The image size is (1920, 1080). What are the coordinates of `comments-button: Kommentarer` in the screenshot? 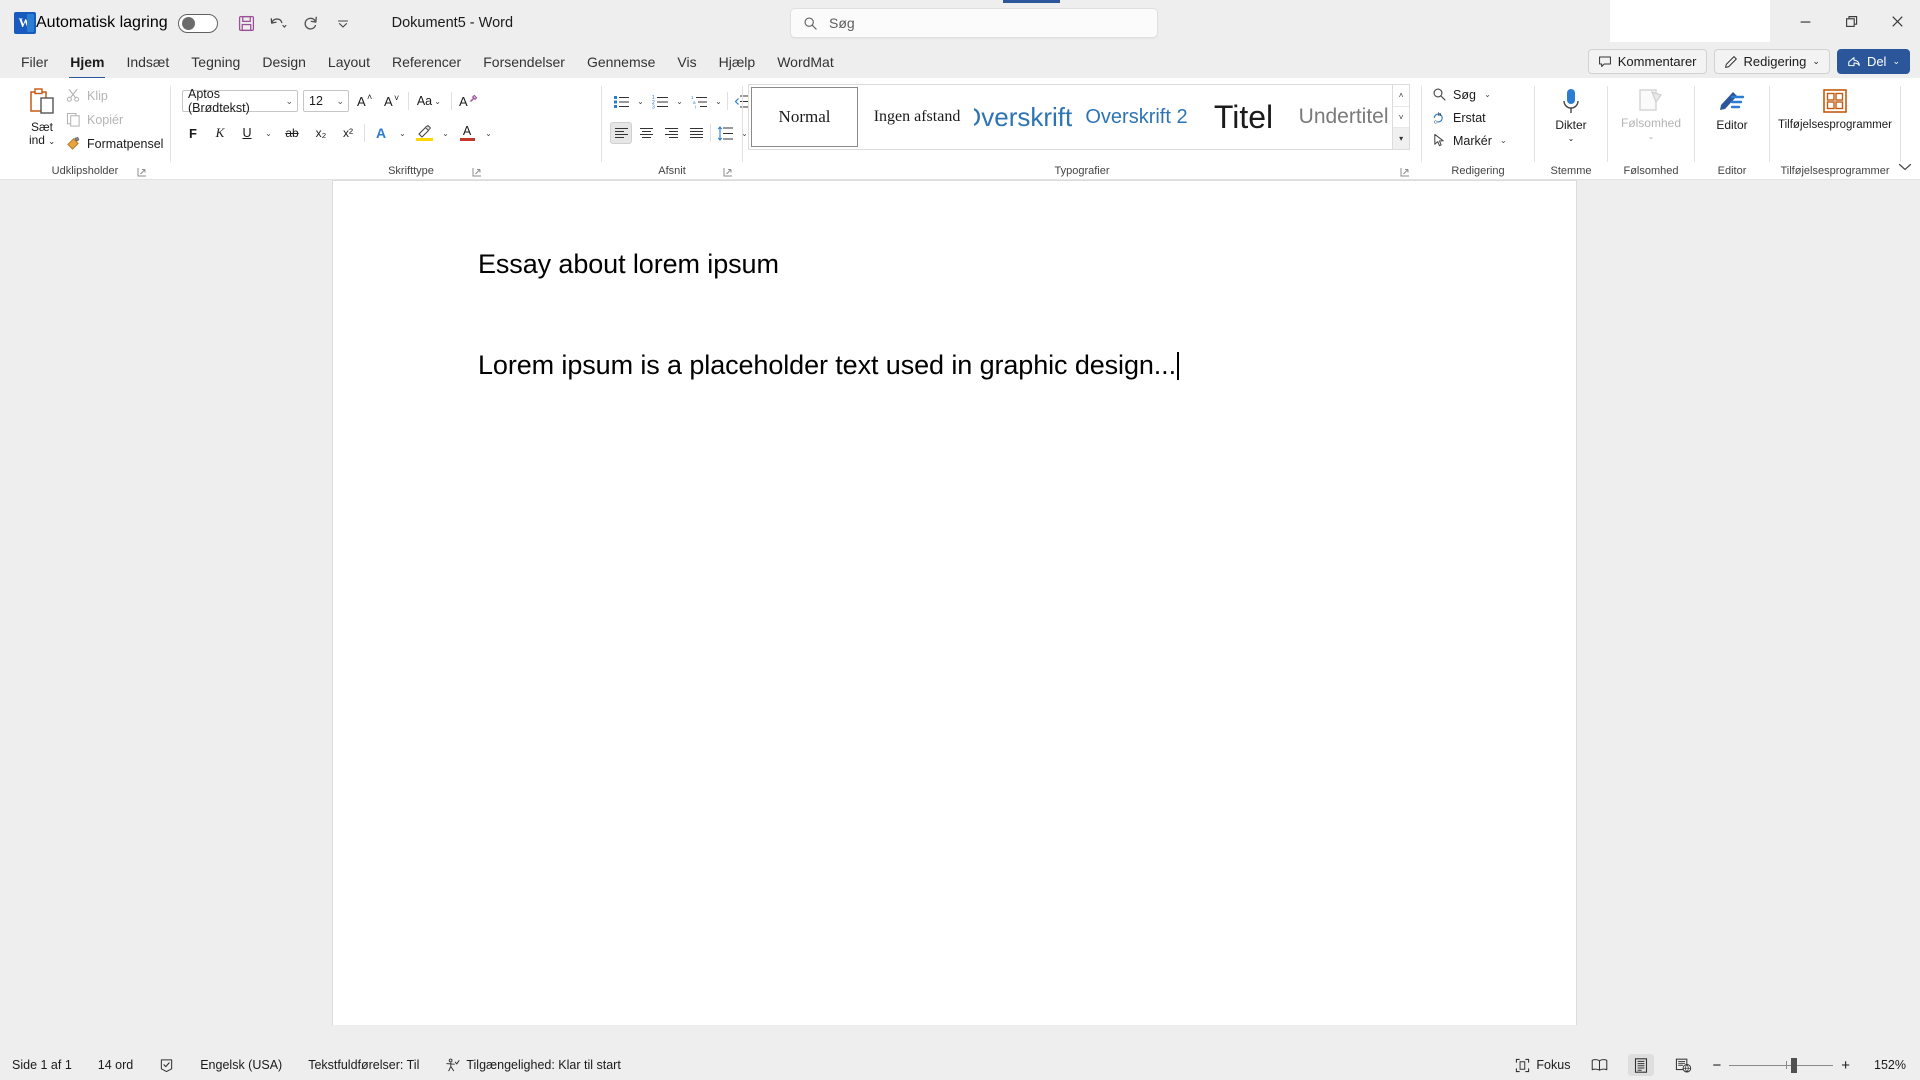 It's located at (1647, 61).